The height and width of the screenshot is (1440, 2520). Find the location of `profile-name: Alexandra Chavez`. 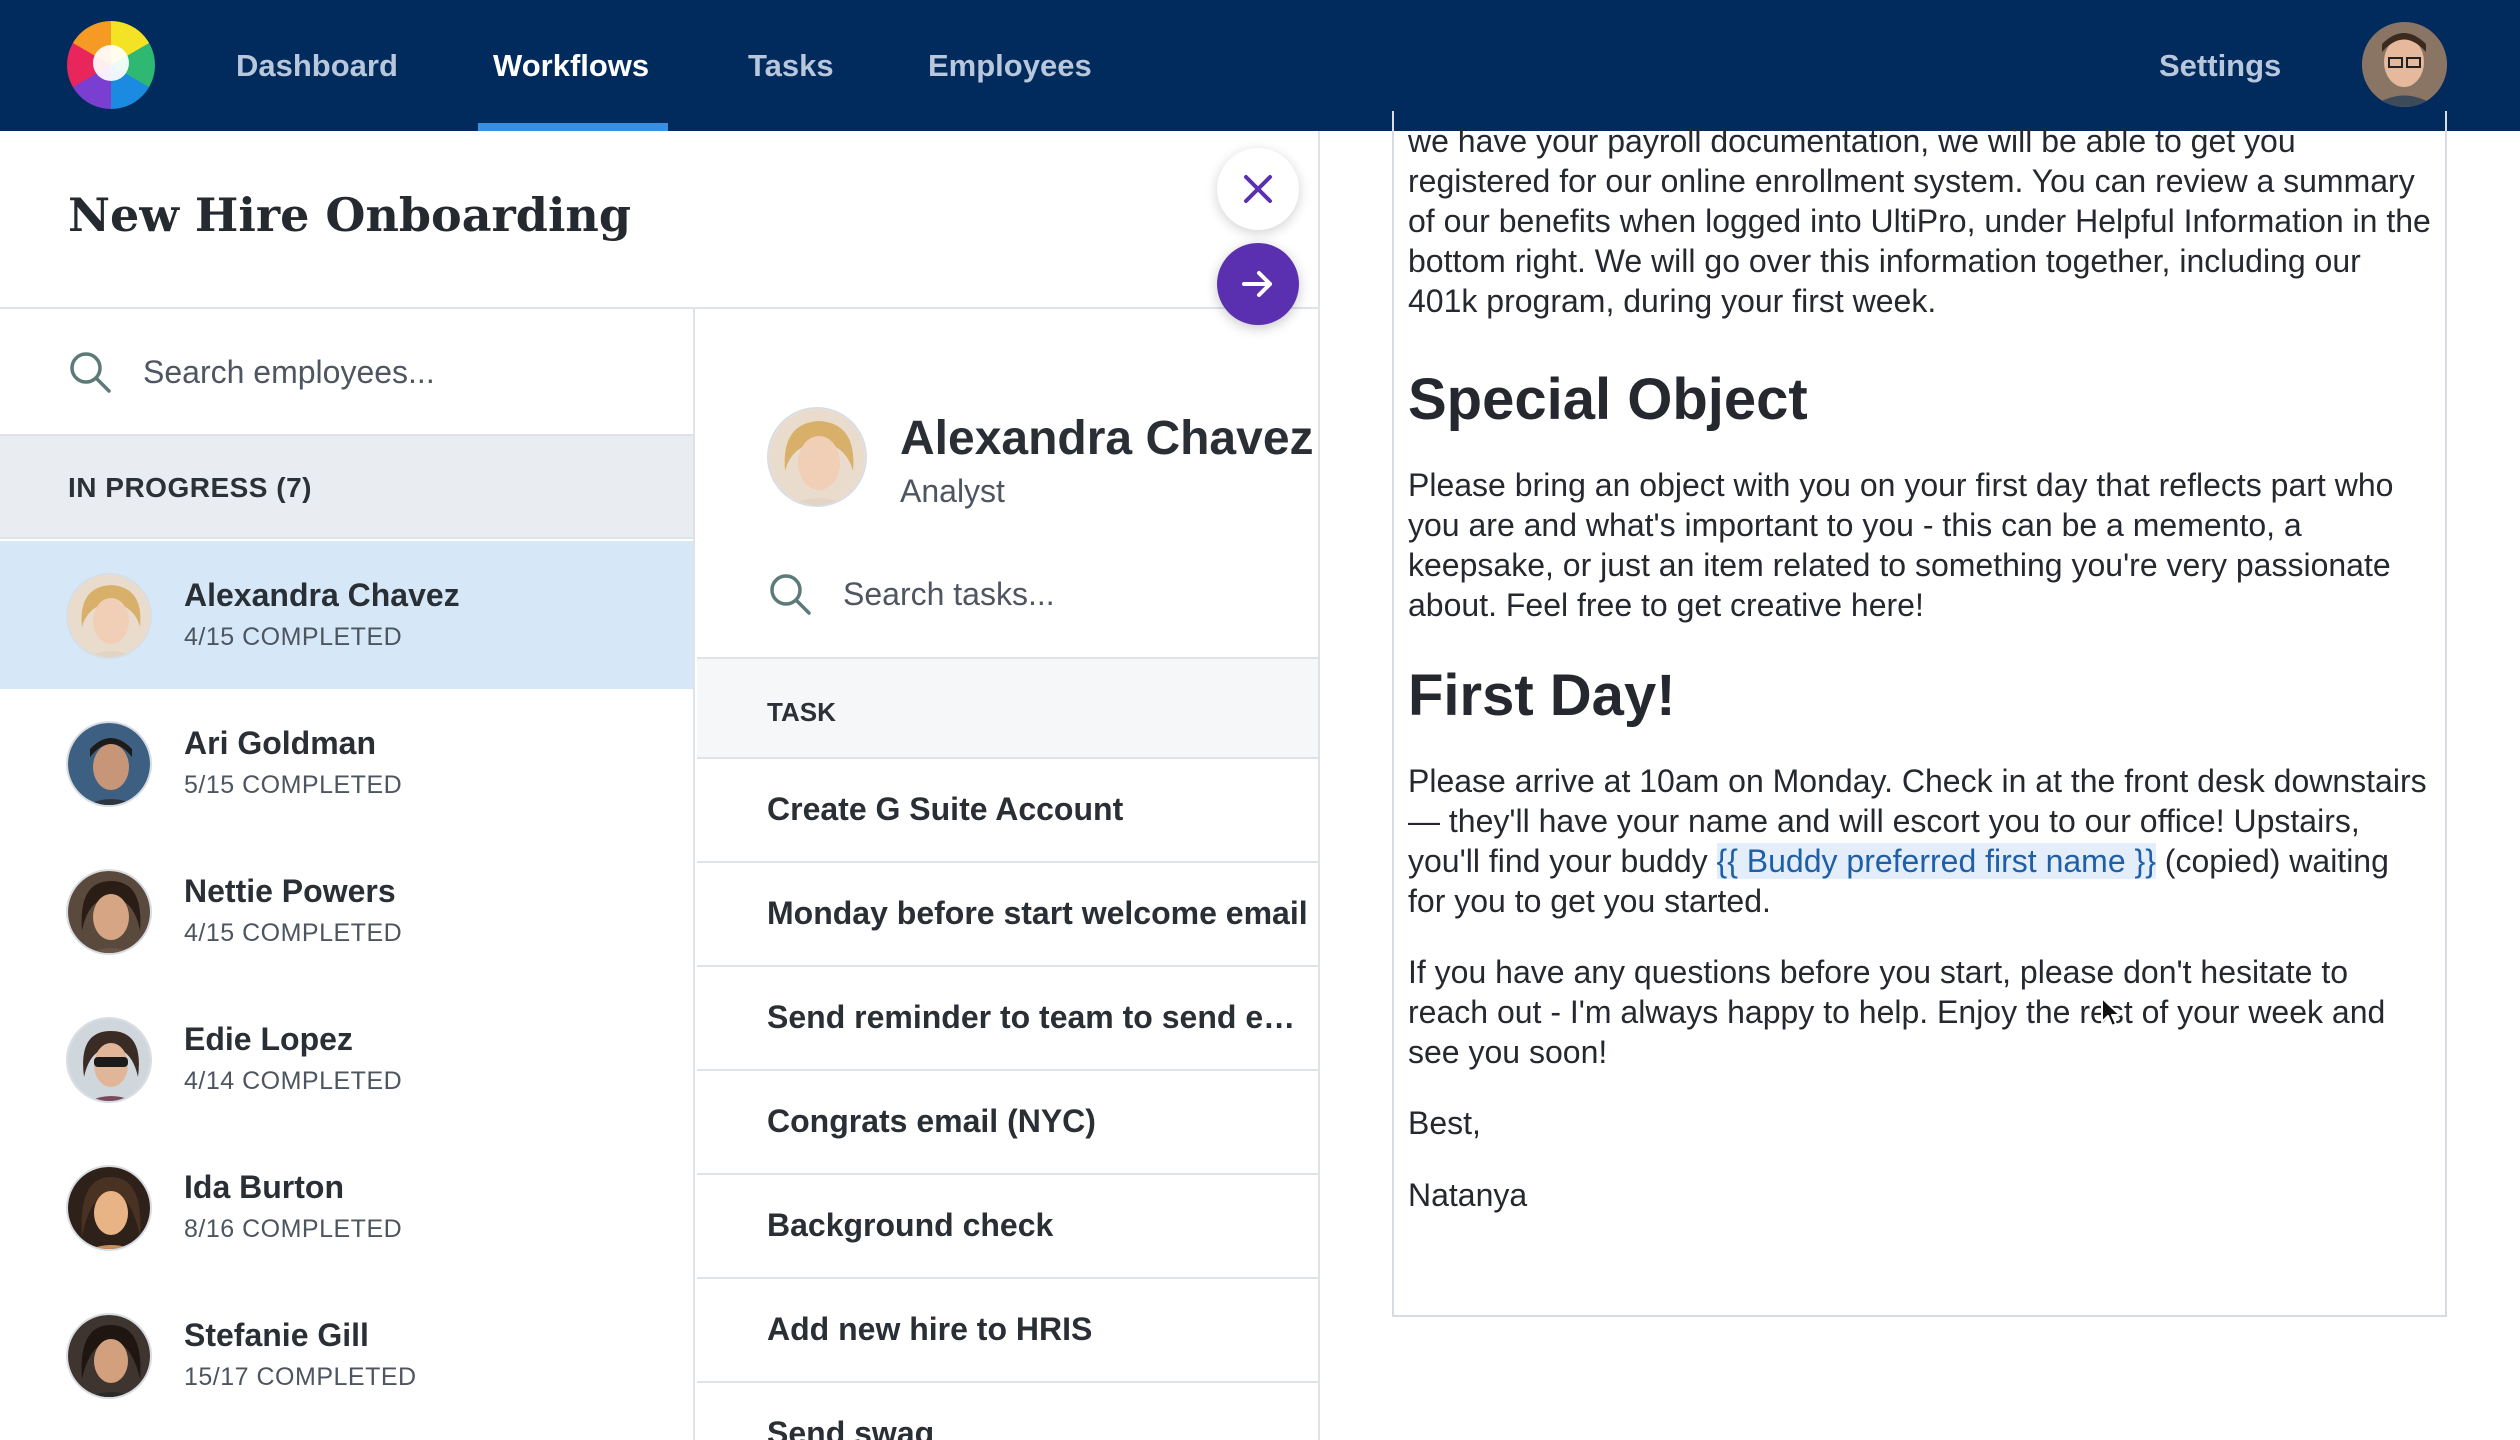

profile-name: Alexandra Chavez is located at coordinates (1107, 438).